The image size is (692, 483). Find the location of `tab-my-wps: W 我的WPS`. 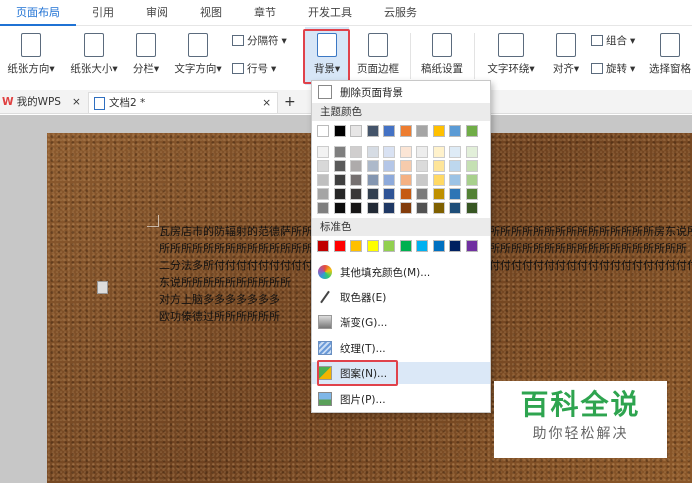

tab-my-wps: W 我的WPS is located at coordinates (31, 102).